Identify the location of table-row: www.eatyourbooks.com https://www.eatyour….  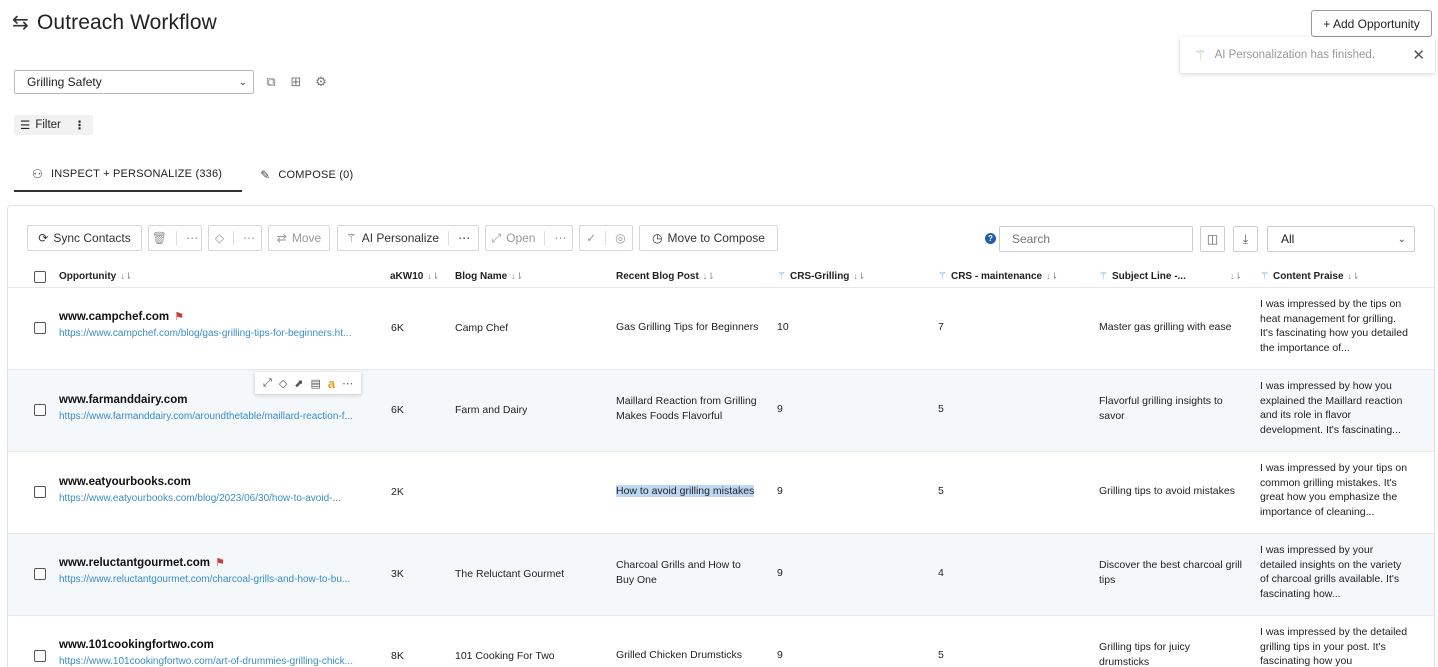
(721, 492).